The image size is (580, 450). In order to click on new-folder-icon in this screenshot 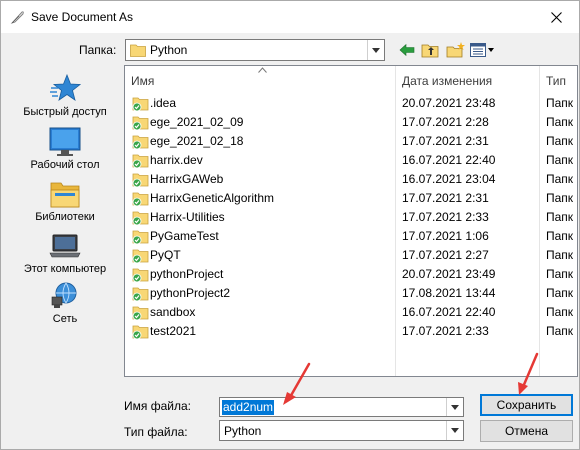, I will do `click(455, 50)`.